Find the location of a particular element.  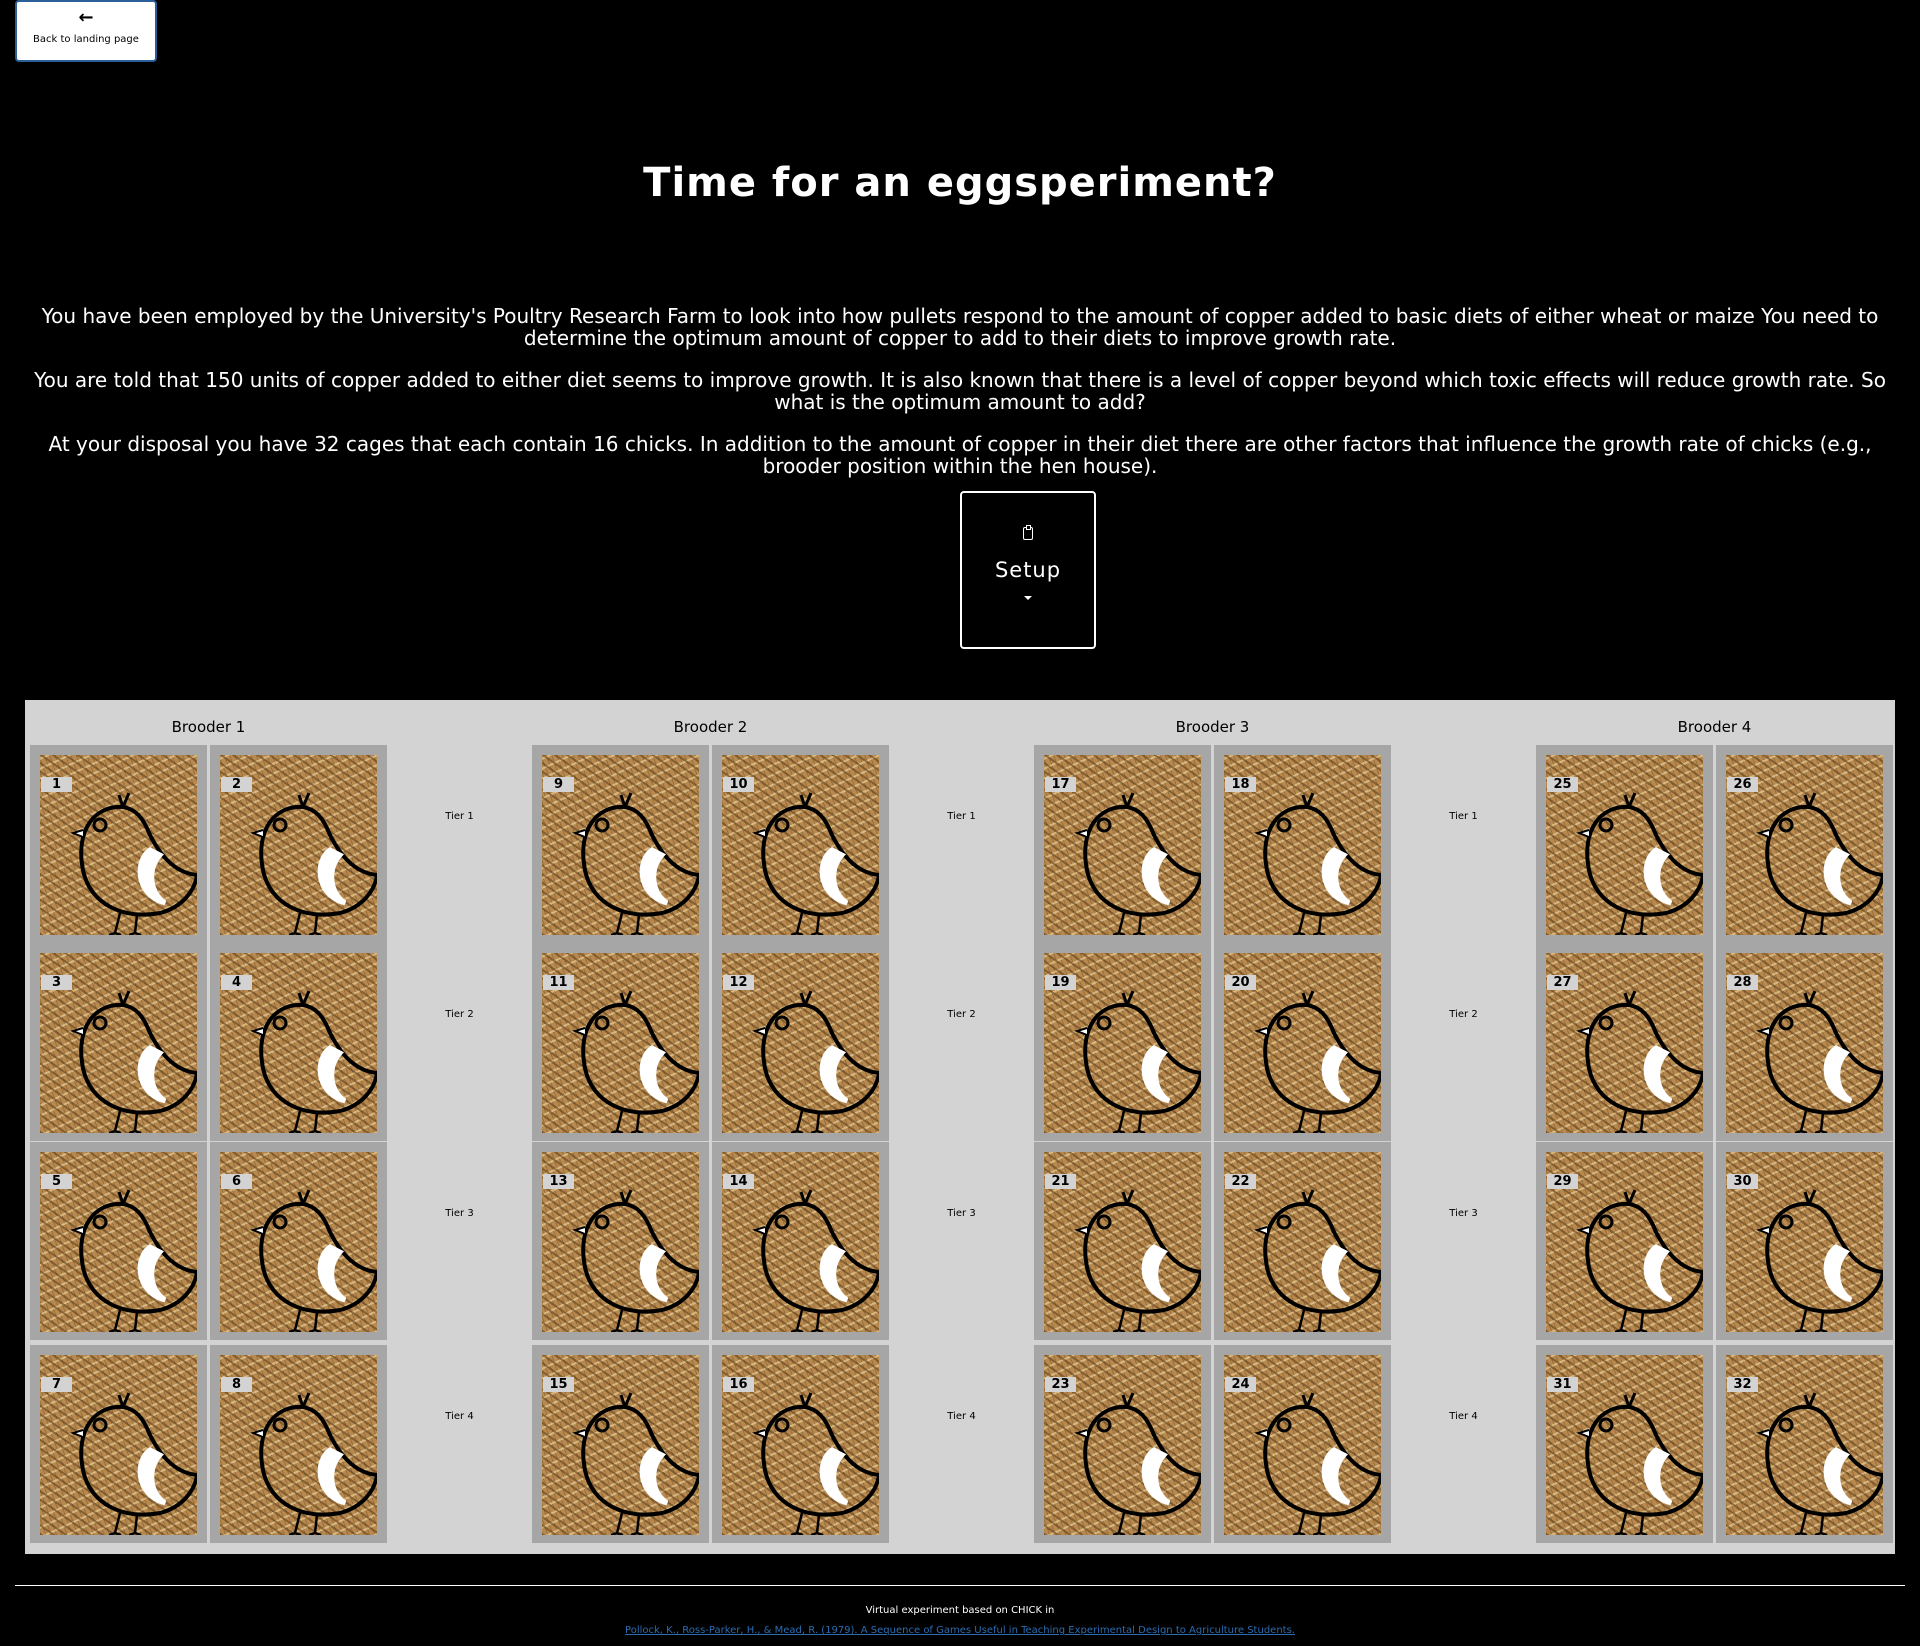

cage-14: 14 is located at coordinates (800, 1241).